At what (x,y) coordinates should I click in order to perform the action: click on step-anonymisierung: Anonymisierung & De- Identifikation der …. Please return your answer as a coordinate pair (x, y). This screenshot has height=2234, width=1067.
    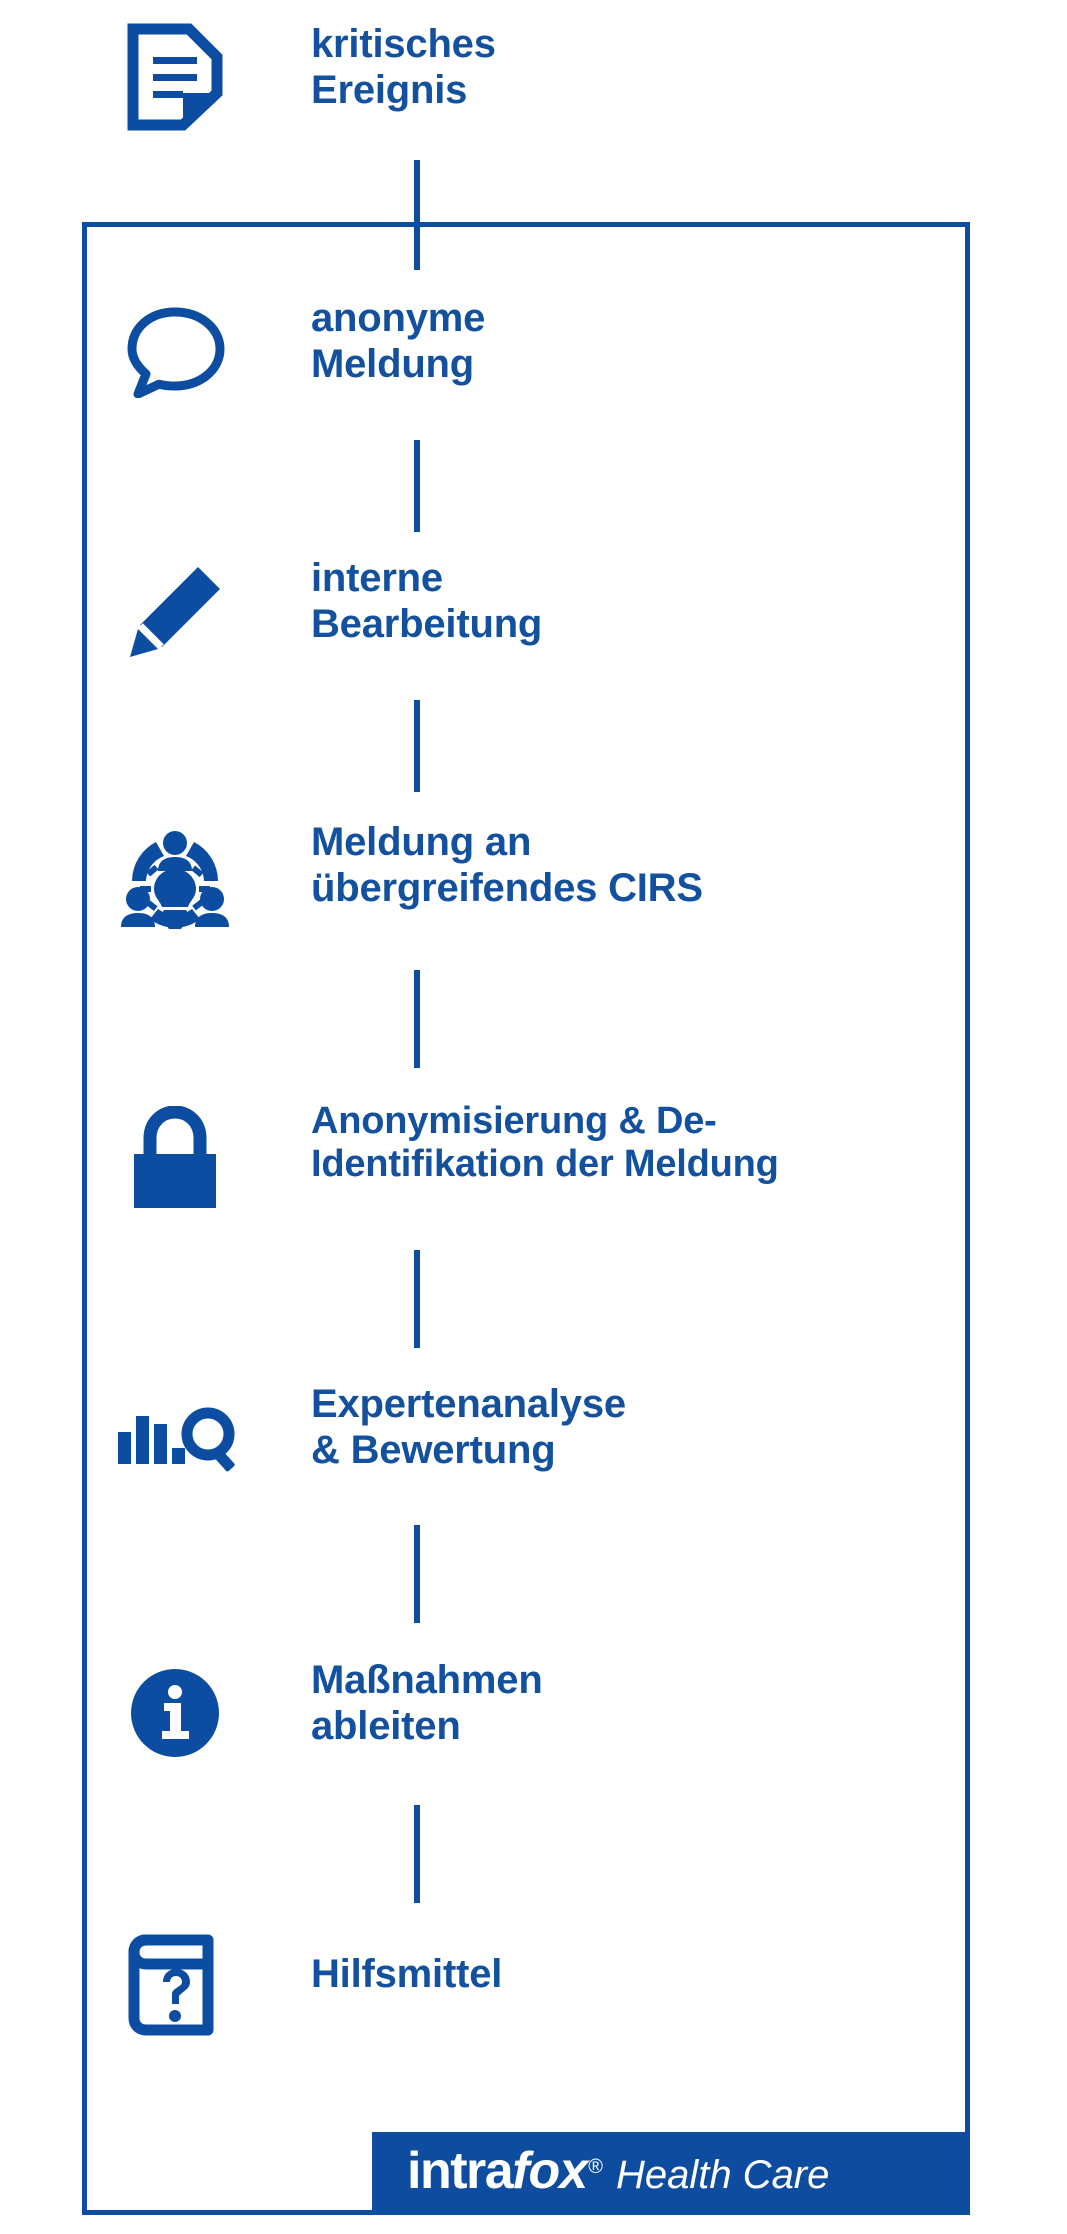
    Looking at the image, I should click on (533, 1159).